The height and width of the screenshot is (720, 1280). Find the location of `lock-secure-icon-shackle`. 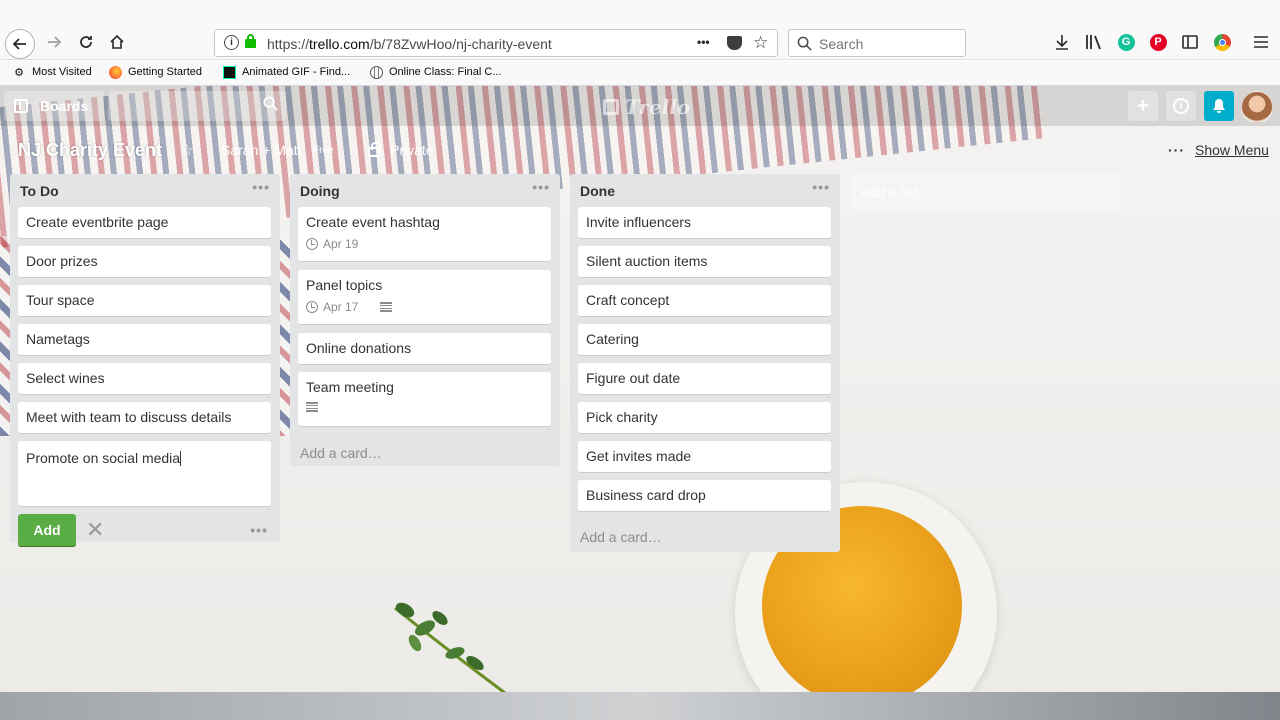

lock-secure-icon-shackle is located at coordinates (250, 37).